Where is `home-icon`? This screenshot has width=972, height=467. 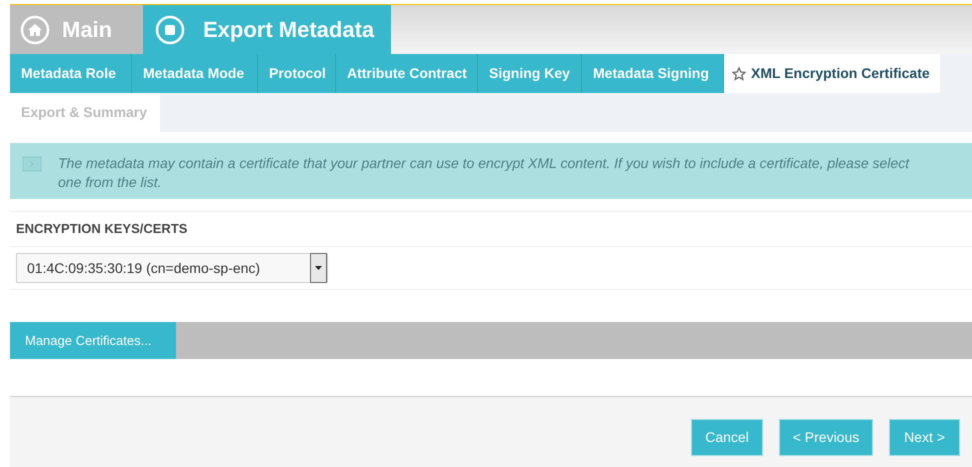 home-icon is located at coordinates (35, 29).